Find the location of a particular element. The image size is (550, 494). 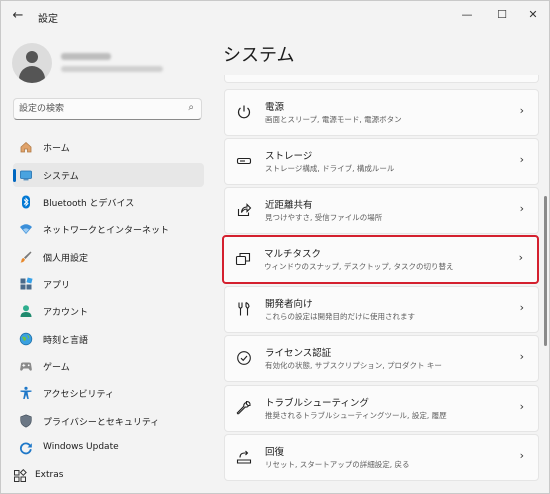

sidebar-item-system: システム is located at coordinates (108, 175).